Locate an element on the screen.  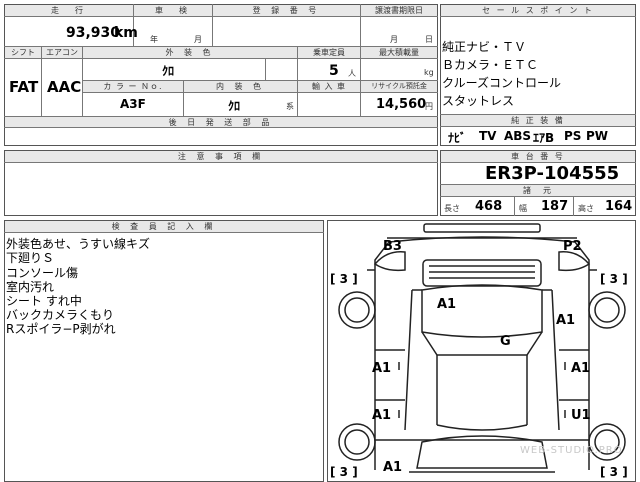
mileage-header: 走 行 is located at coordinates (69, 10).